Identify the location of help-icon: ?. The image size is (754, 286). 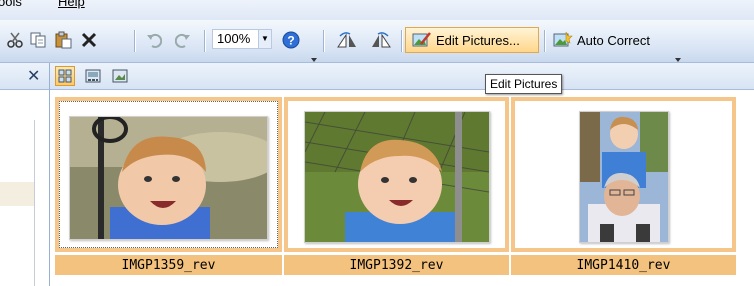
(291, 40).